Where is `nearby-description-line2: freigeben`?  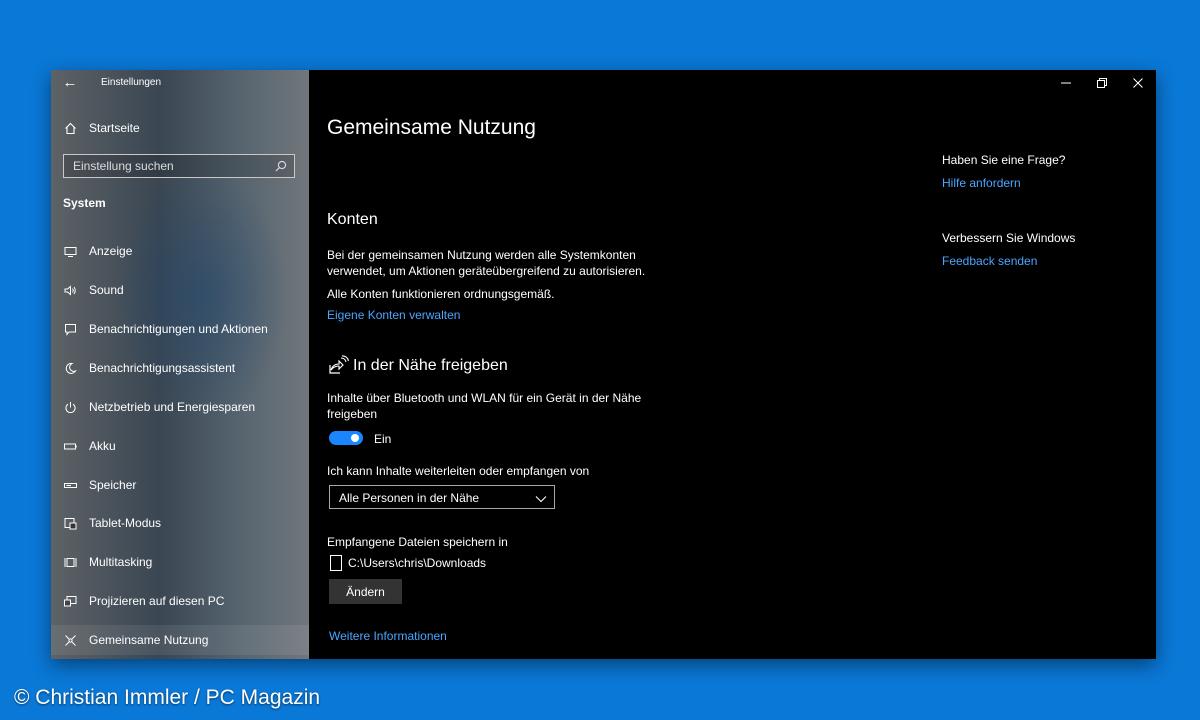 nearby-description-line2: freigeben is located at coordinates (352, 414).